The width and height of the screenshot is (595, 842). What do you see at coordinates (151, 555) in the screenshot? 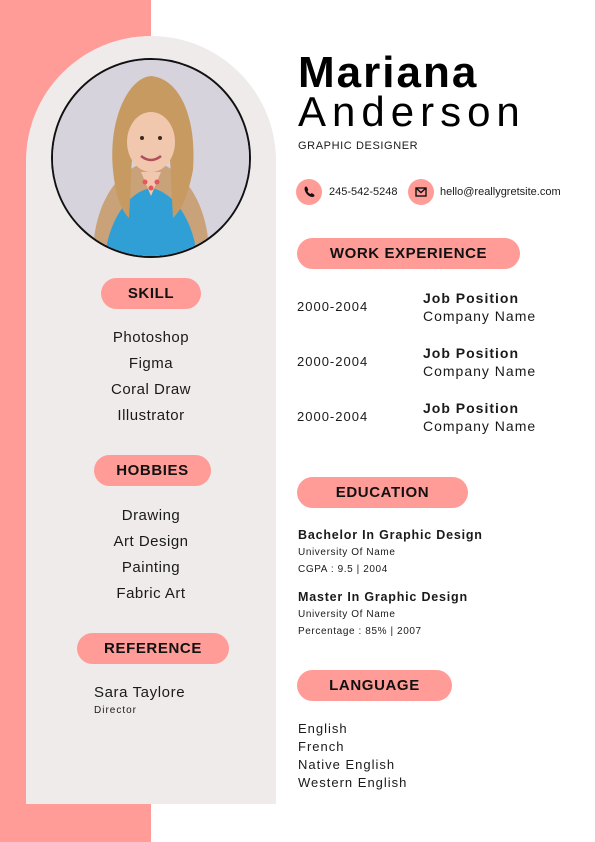
I see `hobbies-list: Drawing Art Design Painting Fabric Art` at bounding box center [151, 555].